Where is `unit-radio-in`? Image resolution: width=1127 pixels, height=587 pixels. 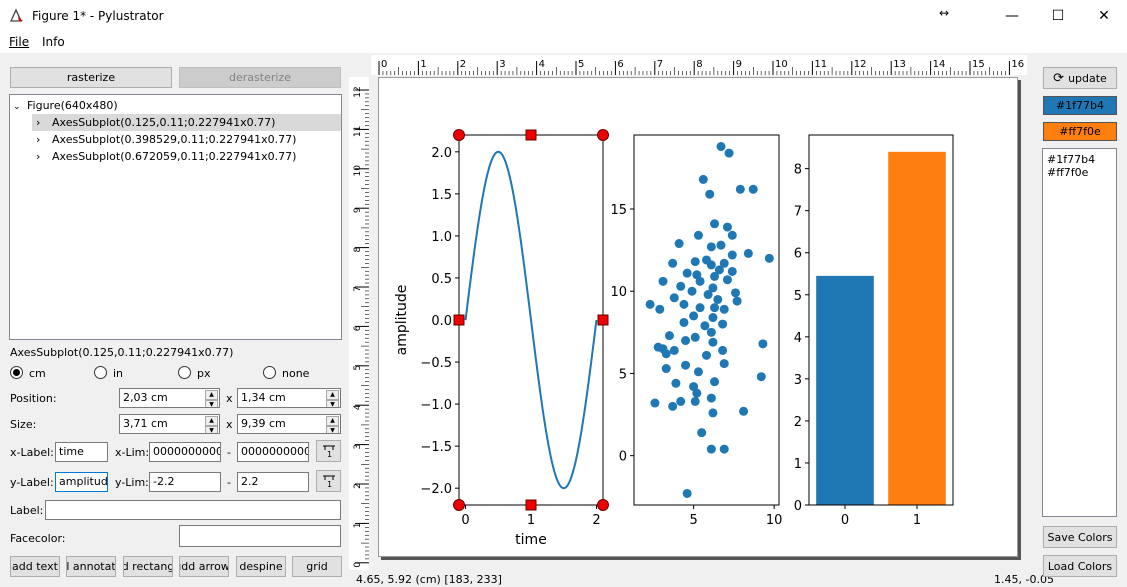
unit-radio-in is located at coordinates (100, 372).